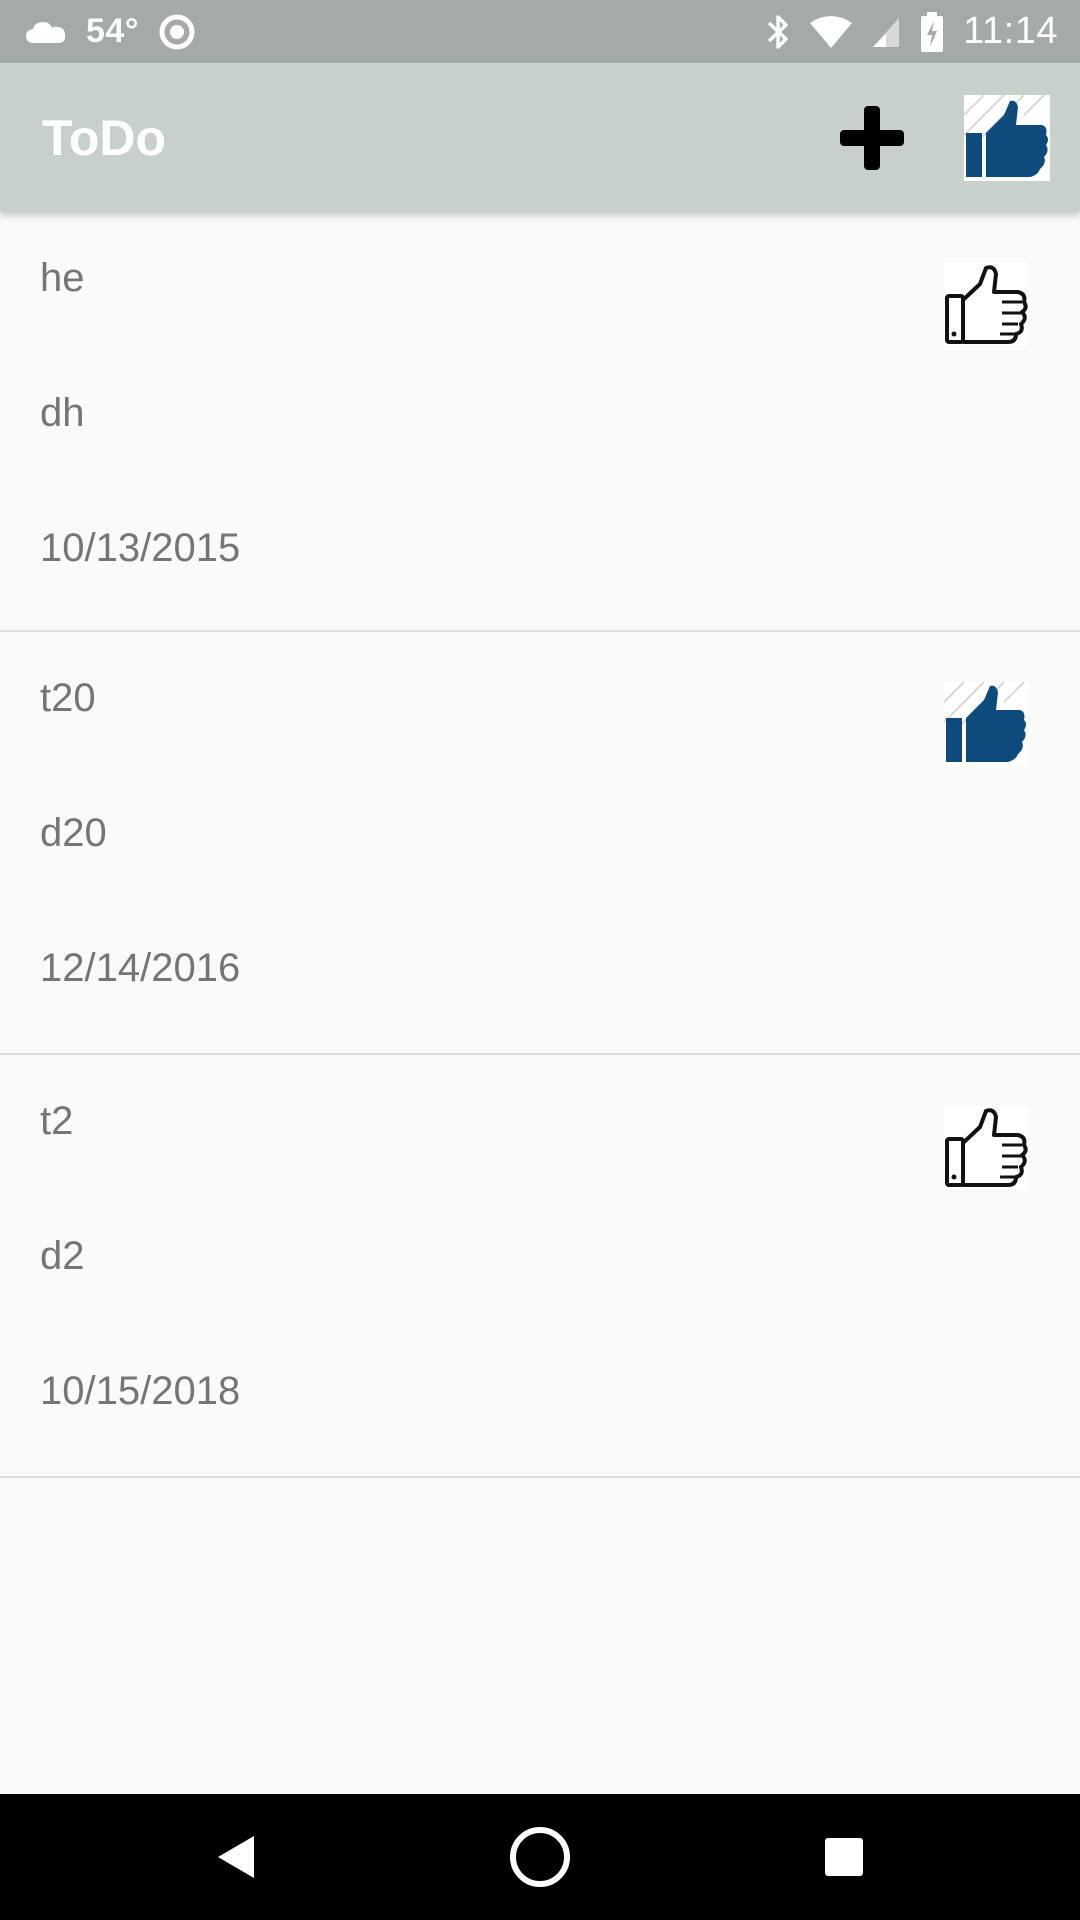 This screenshot has height=1920, width=1080. I want to click on add-todo-button, so click(872, 138).